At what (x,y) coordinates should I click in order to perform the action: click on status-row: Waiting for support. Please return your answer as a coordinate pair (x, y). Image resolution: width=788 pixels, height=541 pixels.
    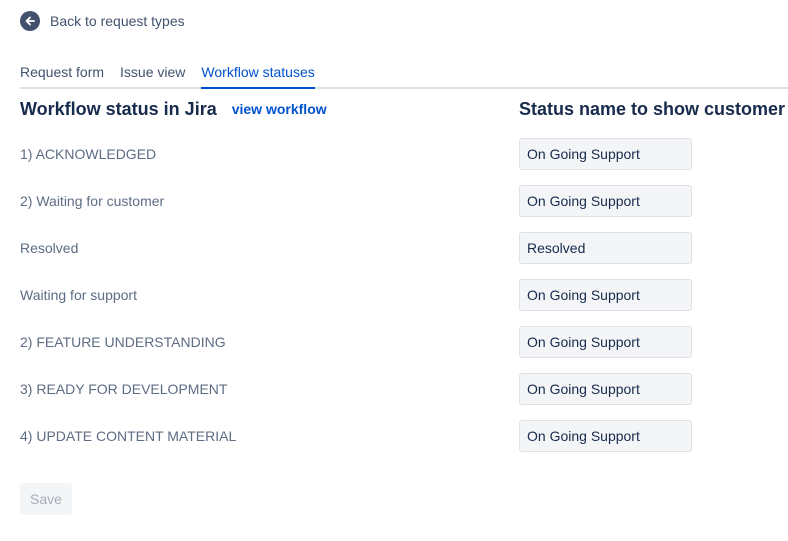
    Looking at the image, I should click on (404, 295).